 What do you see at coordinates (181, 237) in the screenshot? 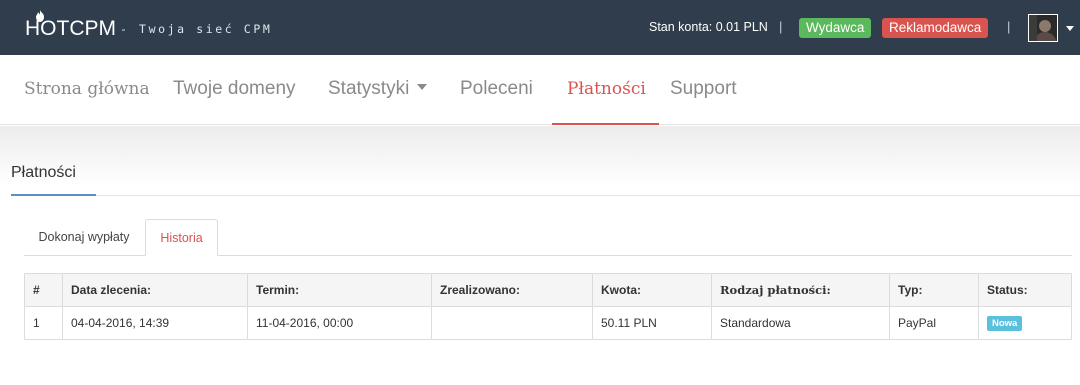
I see `tab-history: Historia` at bounding box center [181, 237].